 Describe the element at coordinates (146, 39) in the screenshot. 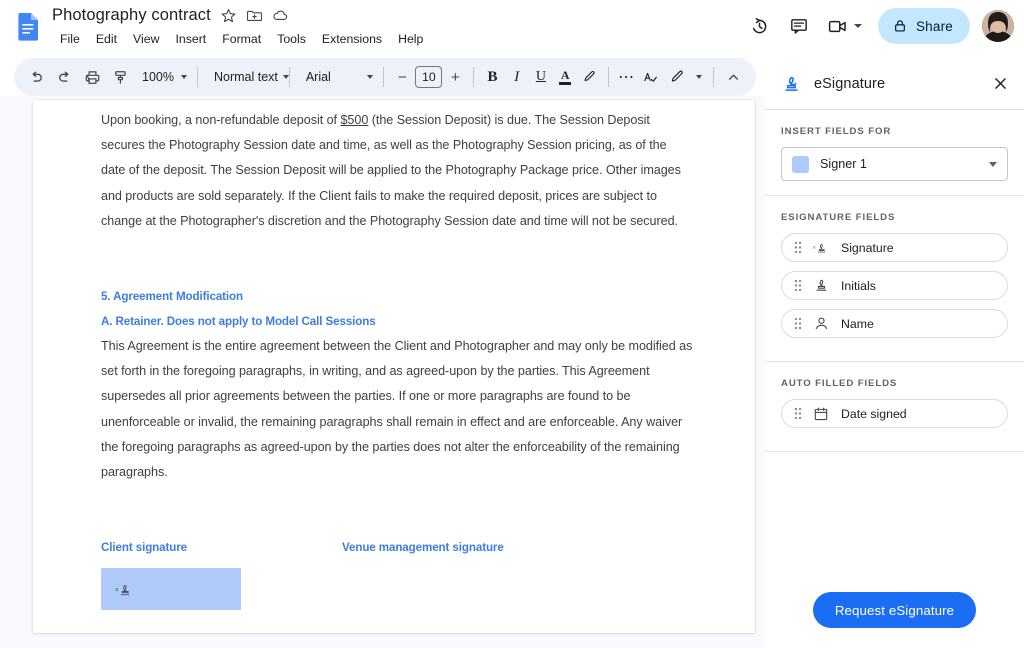

I see `menu-item-view: View` at that location.